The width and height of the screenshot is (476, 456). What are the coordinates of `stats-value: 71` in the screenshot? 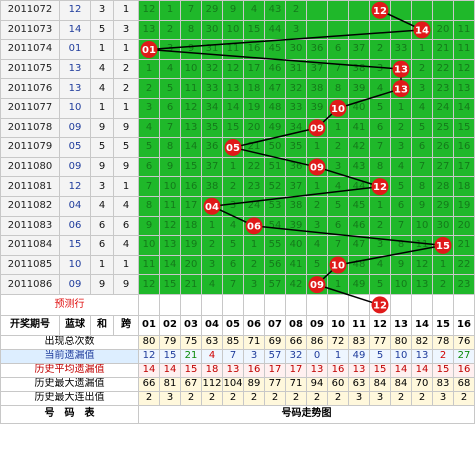 It's located at (296, 384).